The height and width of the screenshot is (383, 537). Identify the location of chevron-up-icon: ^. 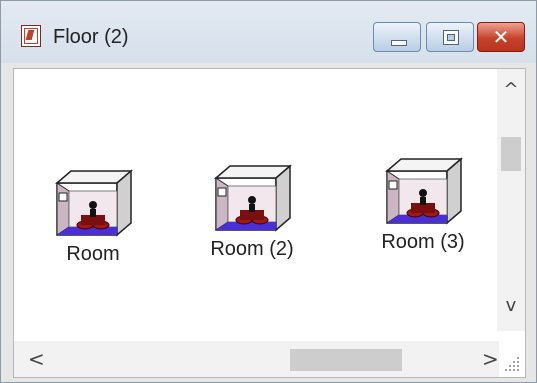
(511, 89).